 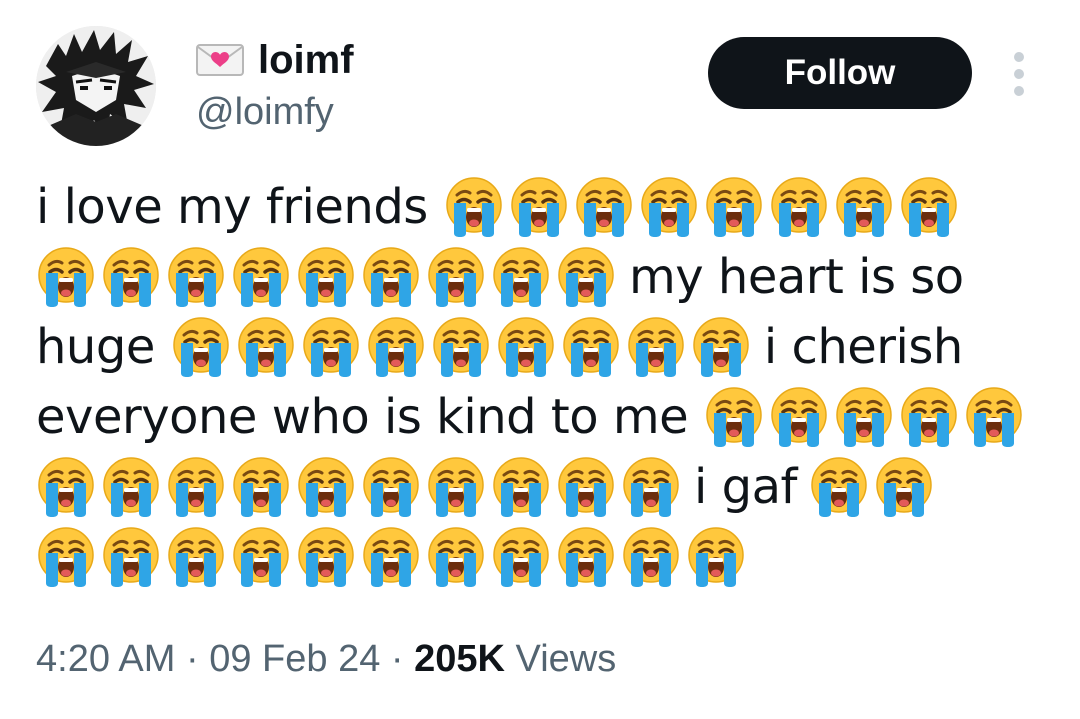 What do you see at coordinates (459, 659) in the screenshot?
I see `views-count: 205K` at bounding box center [459, 659].